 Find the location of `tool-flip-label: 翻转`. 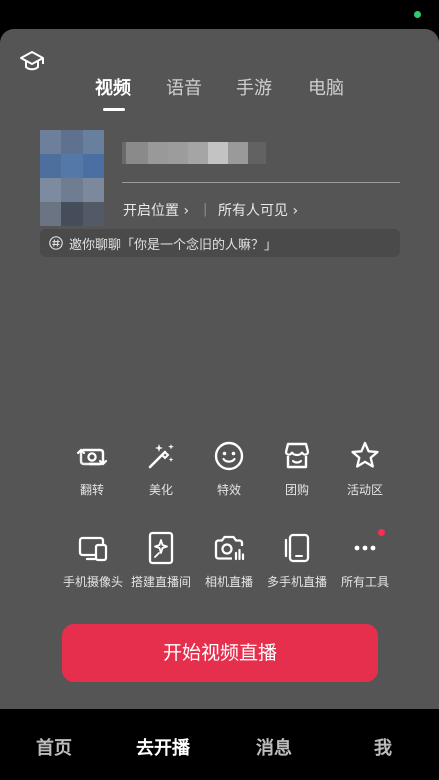

tool-flip-label: 翻转 is located at coordinates (91, 490).